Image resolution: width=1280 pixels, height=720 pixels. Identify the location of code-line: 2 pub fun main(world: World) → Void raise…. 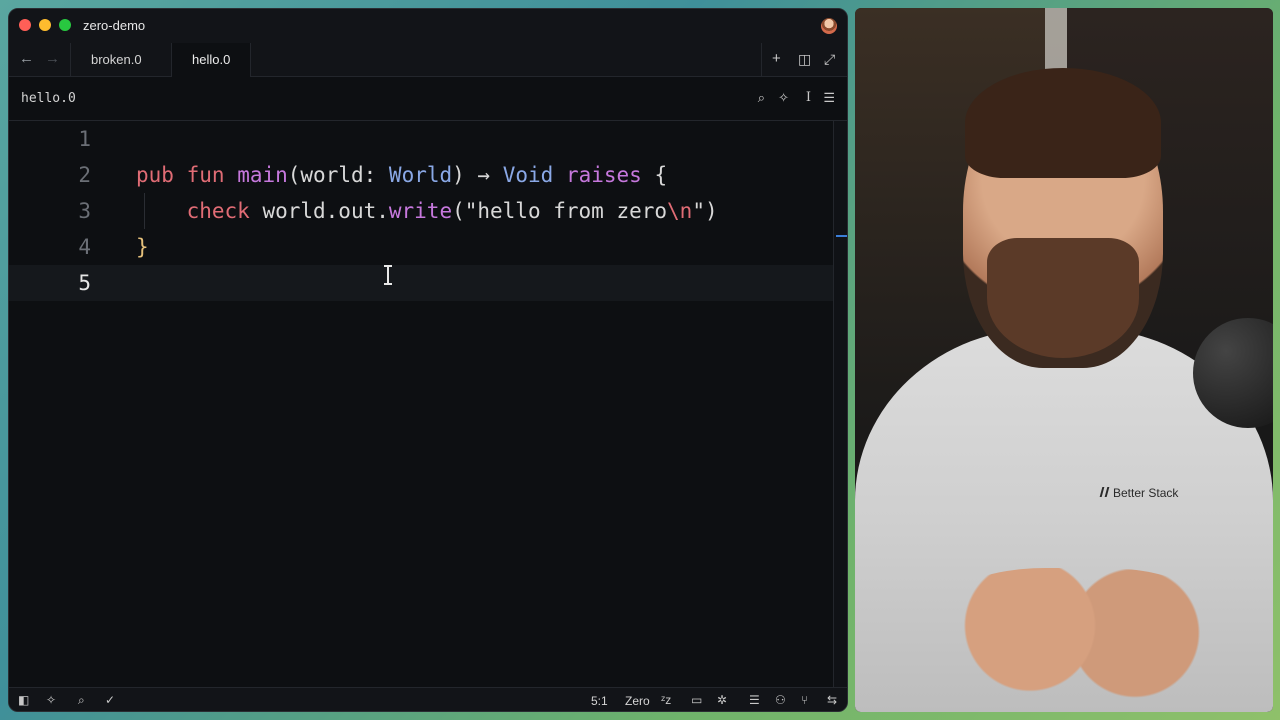
(422, 175).